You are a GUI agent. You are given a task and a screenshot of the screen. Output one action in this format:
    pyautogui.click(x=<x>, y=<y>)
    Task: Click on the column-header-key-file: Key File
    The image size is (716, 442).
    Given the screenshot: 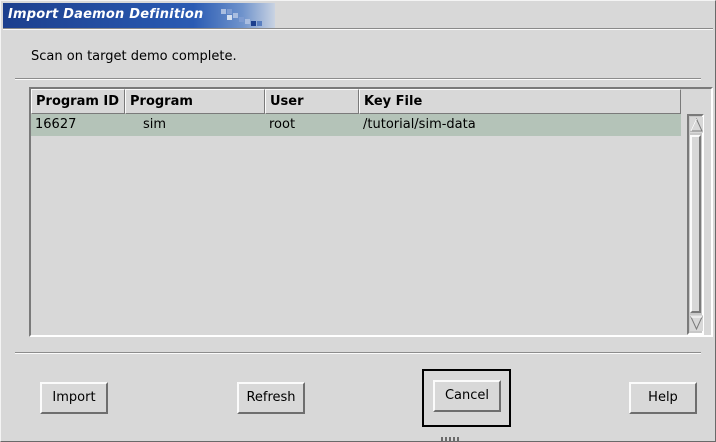 What is the action you would take?
    pyautogui.click(x=520, y=101)
    